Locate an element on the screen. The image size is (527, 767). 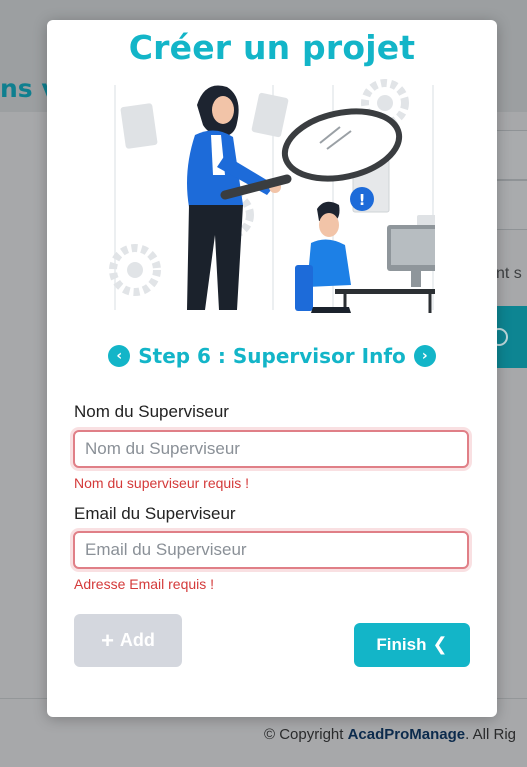
supervisor-name-label: Nom du Superviseur is located at coordinates (151, 411).